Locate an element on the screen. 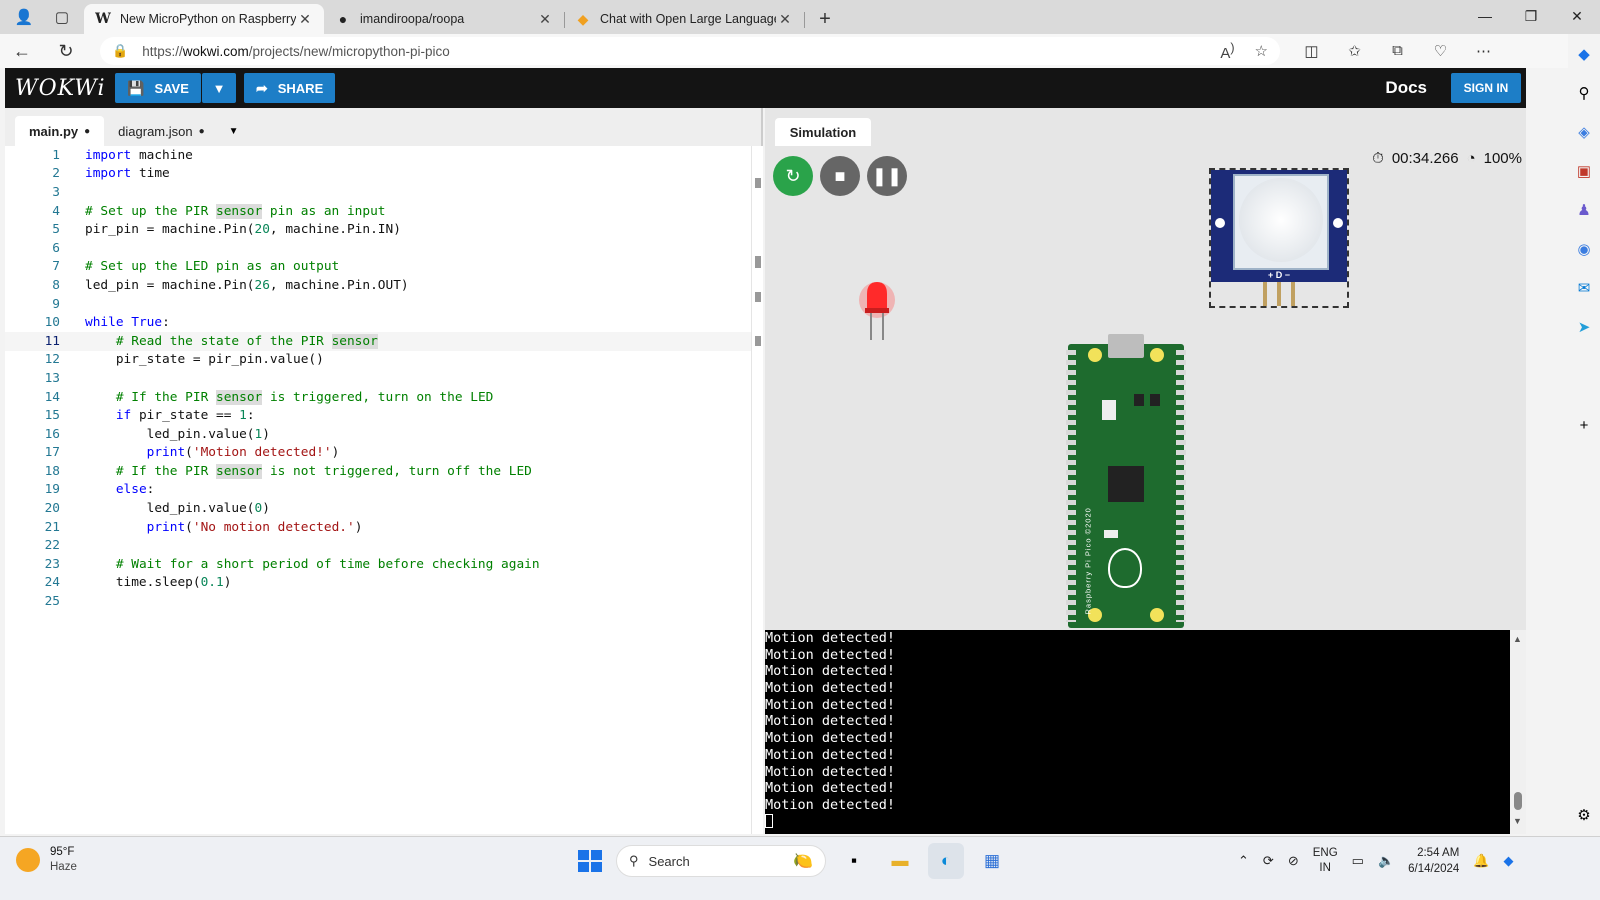 The width and height of the screenshot is (1600, 900). code-line: 12 pir_state = pir_pin.value() is located at coordinates (378, 360).